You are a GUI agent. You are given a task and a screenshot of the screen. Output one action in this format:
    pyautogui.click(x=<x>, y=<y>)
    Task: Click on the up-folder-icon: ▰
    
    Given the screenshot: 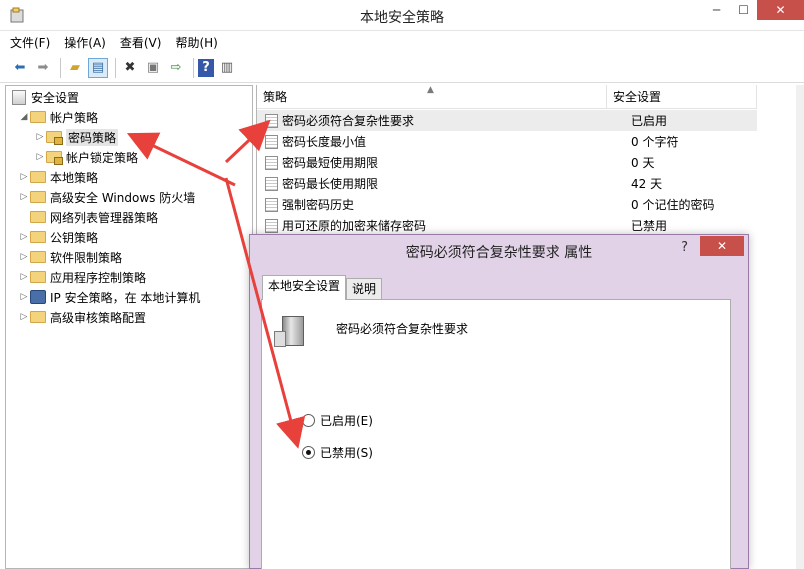 What is the action you would take?
    pyautogui.click(x=75, y=68)
    